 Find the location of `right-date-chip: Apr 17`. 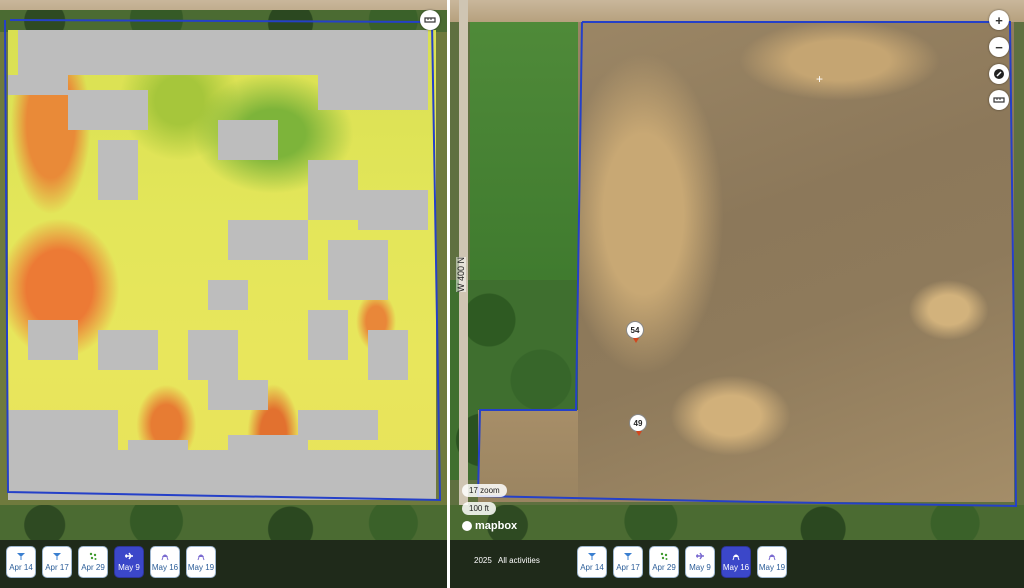

right-date-chip: Apr 17 is located at coordinates (628, 562).